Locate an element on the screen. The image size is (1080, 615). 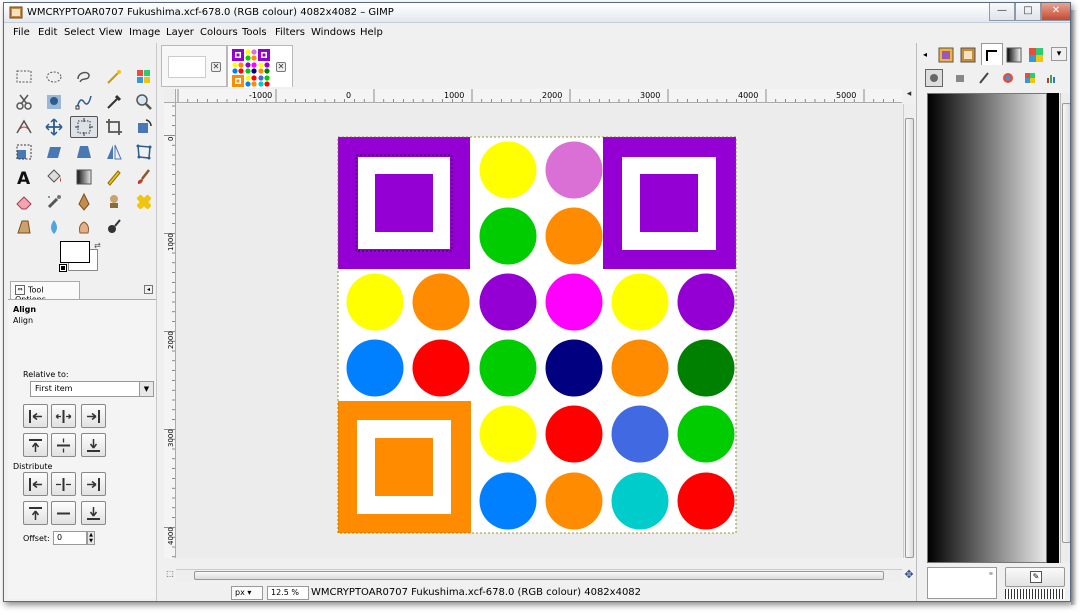
shear-icon is located at coordinates (54, 152).